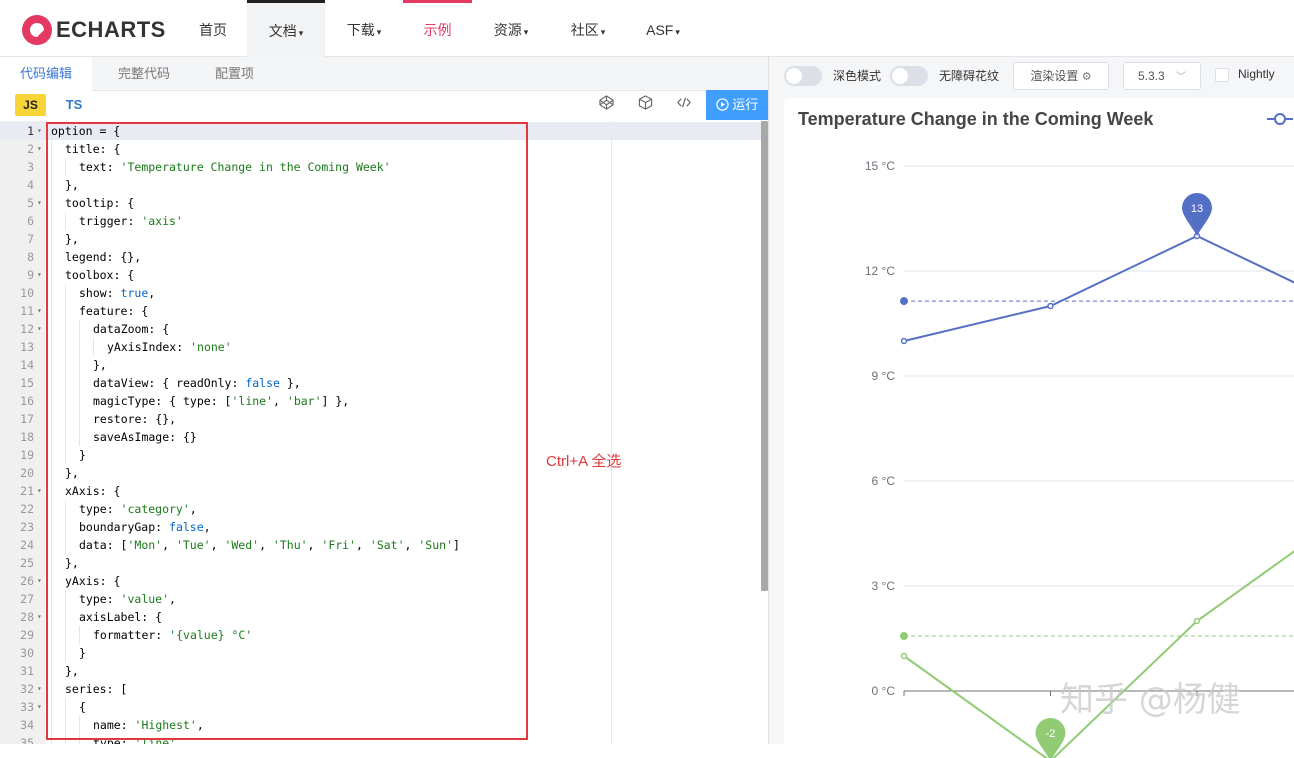 This screenshot has height=758, width=1294. I want to click on line-number: 3, so click(30, 167).